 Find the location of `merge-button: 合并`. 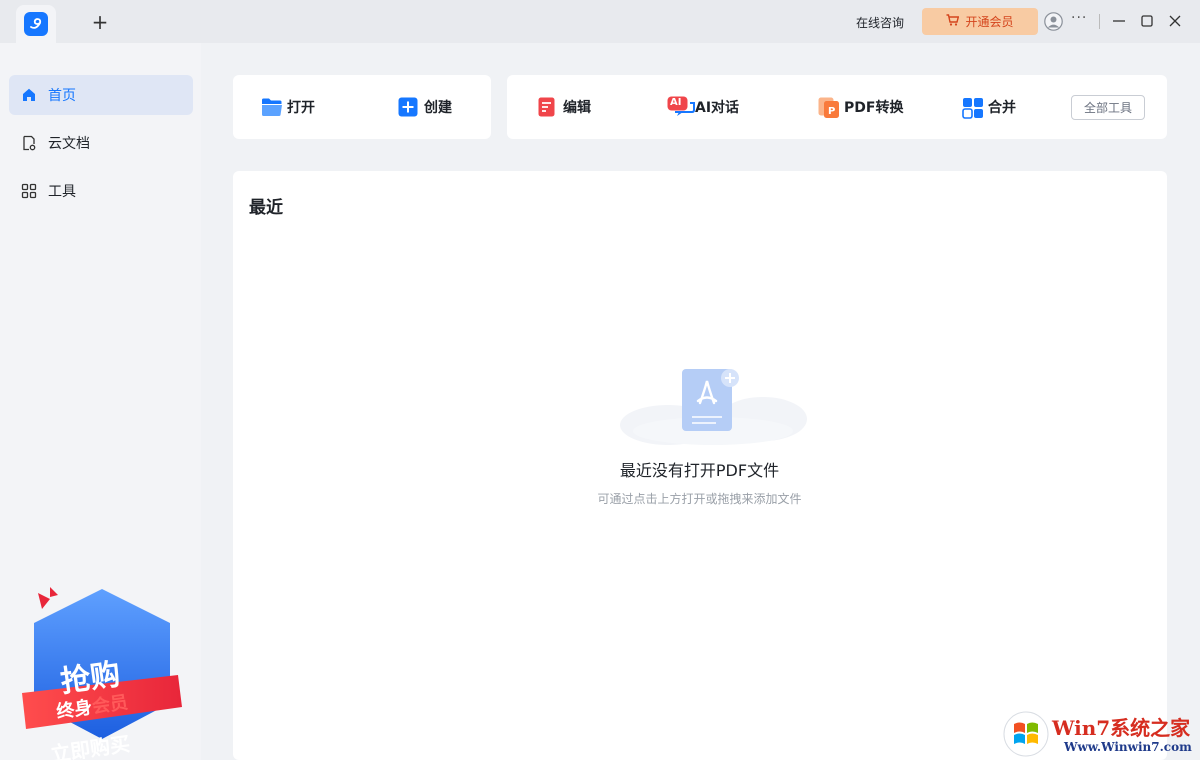

merge-button: 合并 is located at coordinates (989, 107).